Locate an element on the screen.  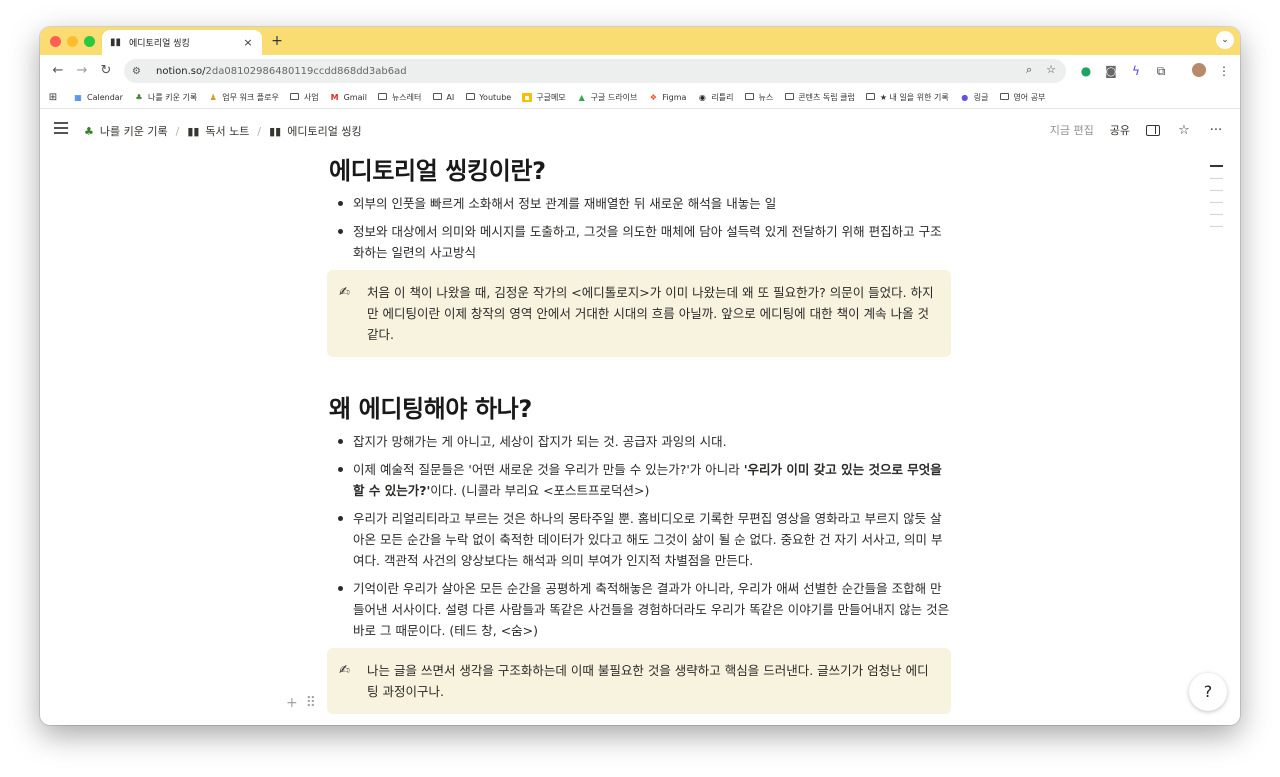
breadcrumb-item-record: ♣ 나를 키운 기록 is located at coordinates (126, 131).